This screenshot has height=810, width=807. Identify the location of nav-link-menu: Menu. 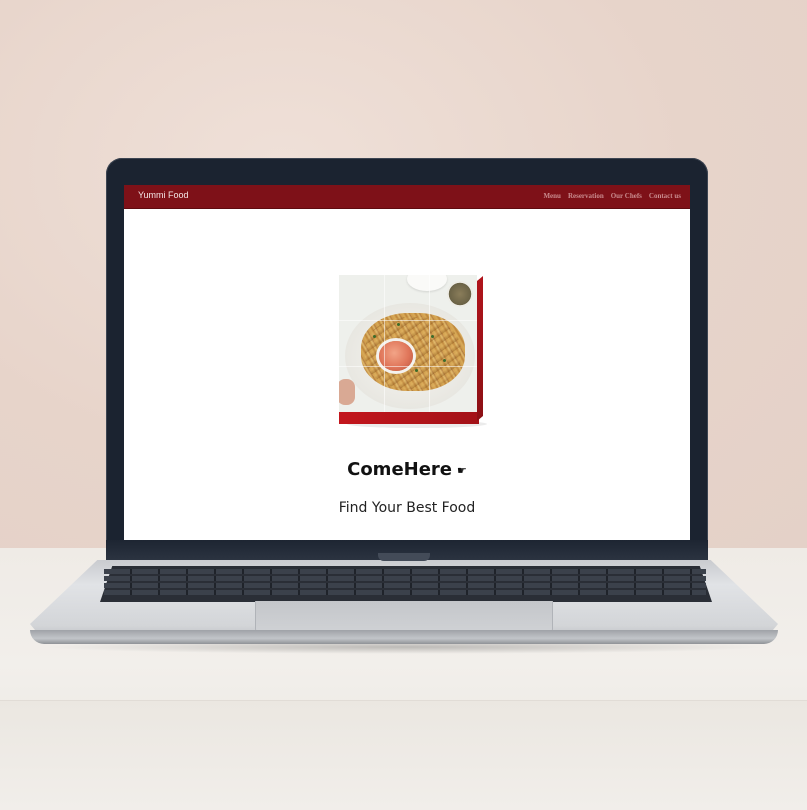
(552, 196).